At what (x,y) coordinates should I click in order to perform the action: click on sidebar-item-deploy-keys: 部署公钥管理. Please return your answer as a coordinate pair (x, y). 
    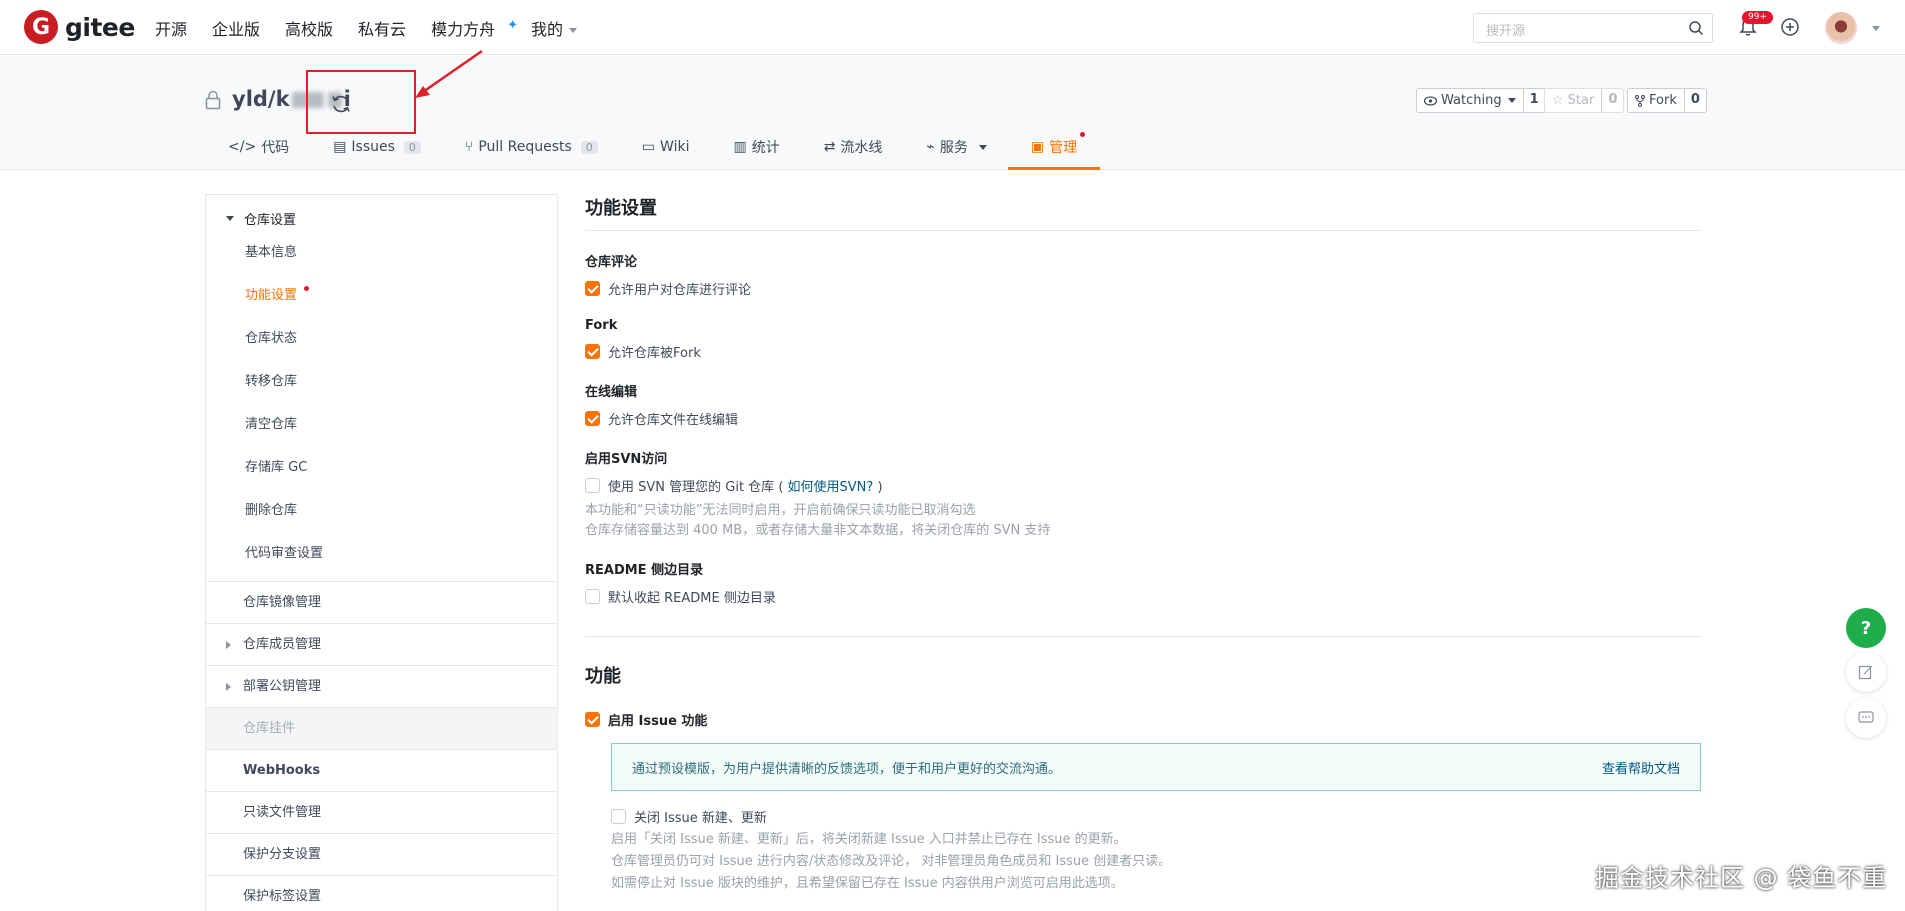
    Looking at the image, I should click on (381, 687).